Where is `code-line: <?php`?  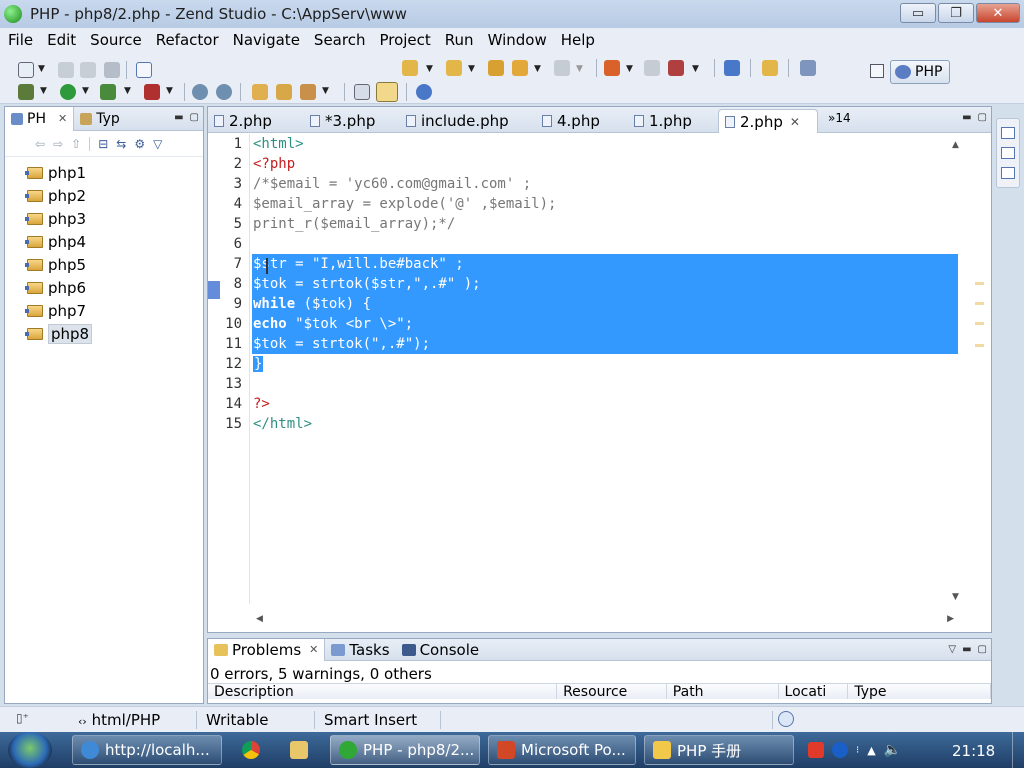 code-line: <?php is located at coordinates (605, 164).